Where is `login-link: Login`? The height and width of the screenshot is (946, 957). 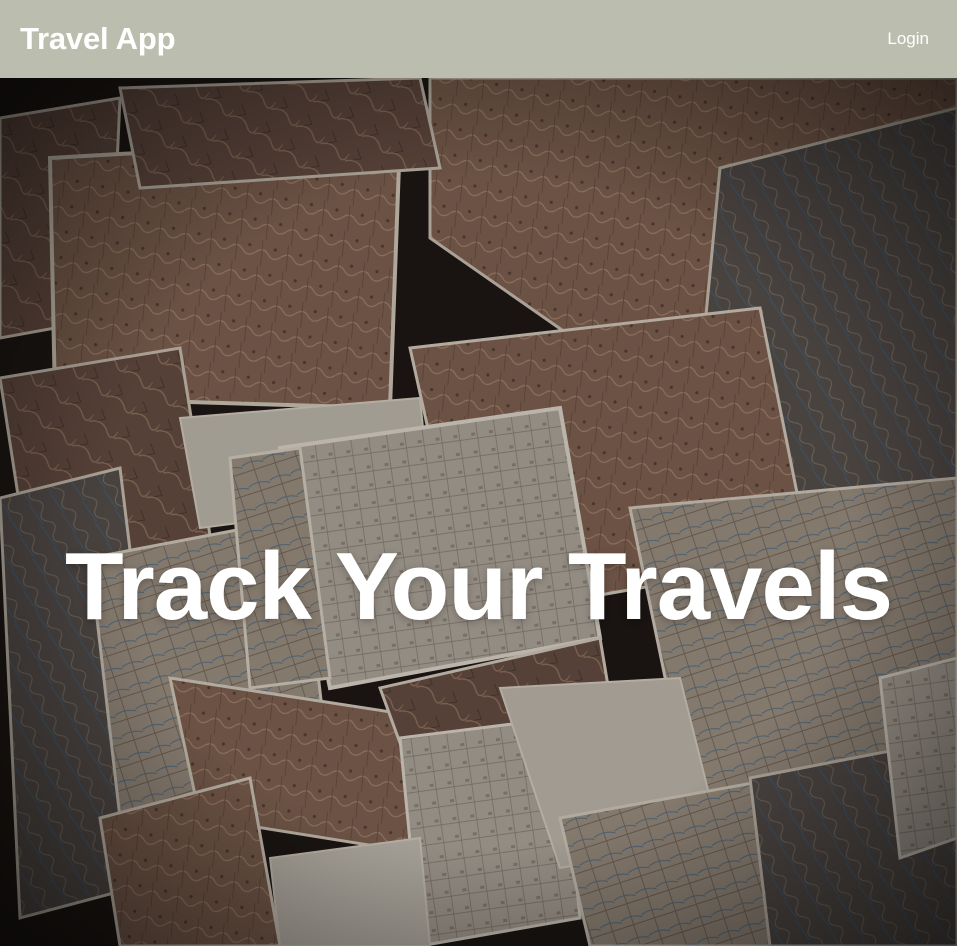
login-link: Login is located at coordinates (908, 39).